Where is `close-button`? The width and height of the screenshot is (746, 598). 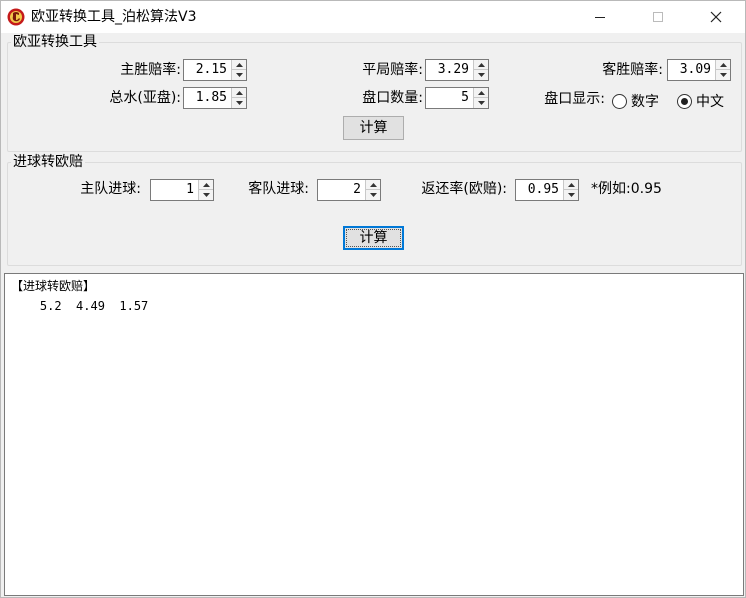
close-button is located at coordinates (716, 17).